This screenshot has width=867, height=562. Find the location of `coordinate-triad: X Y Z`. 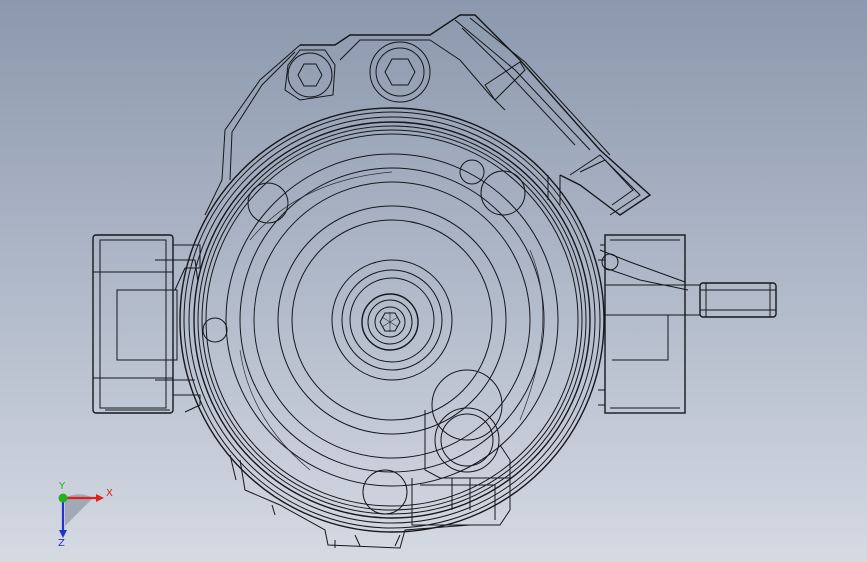

coordinate-triad: X Y Z is located at coordinates (85, 514).